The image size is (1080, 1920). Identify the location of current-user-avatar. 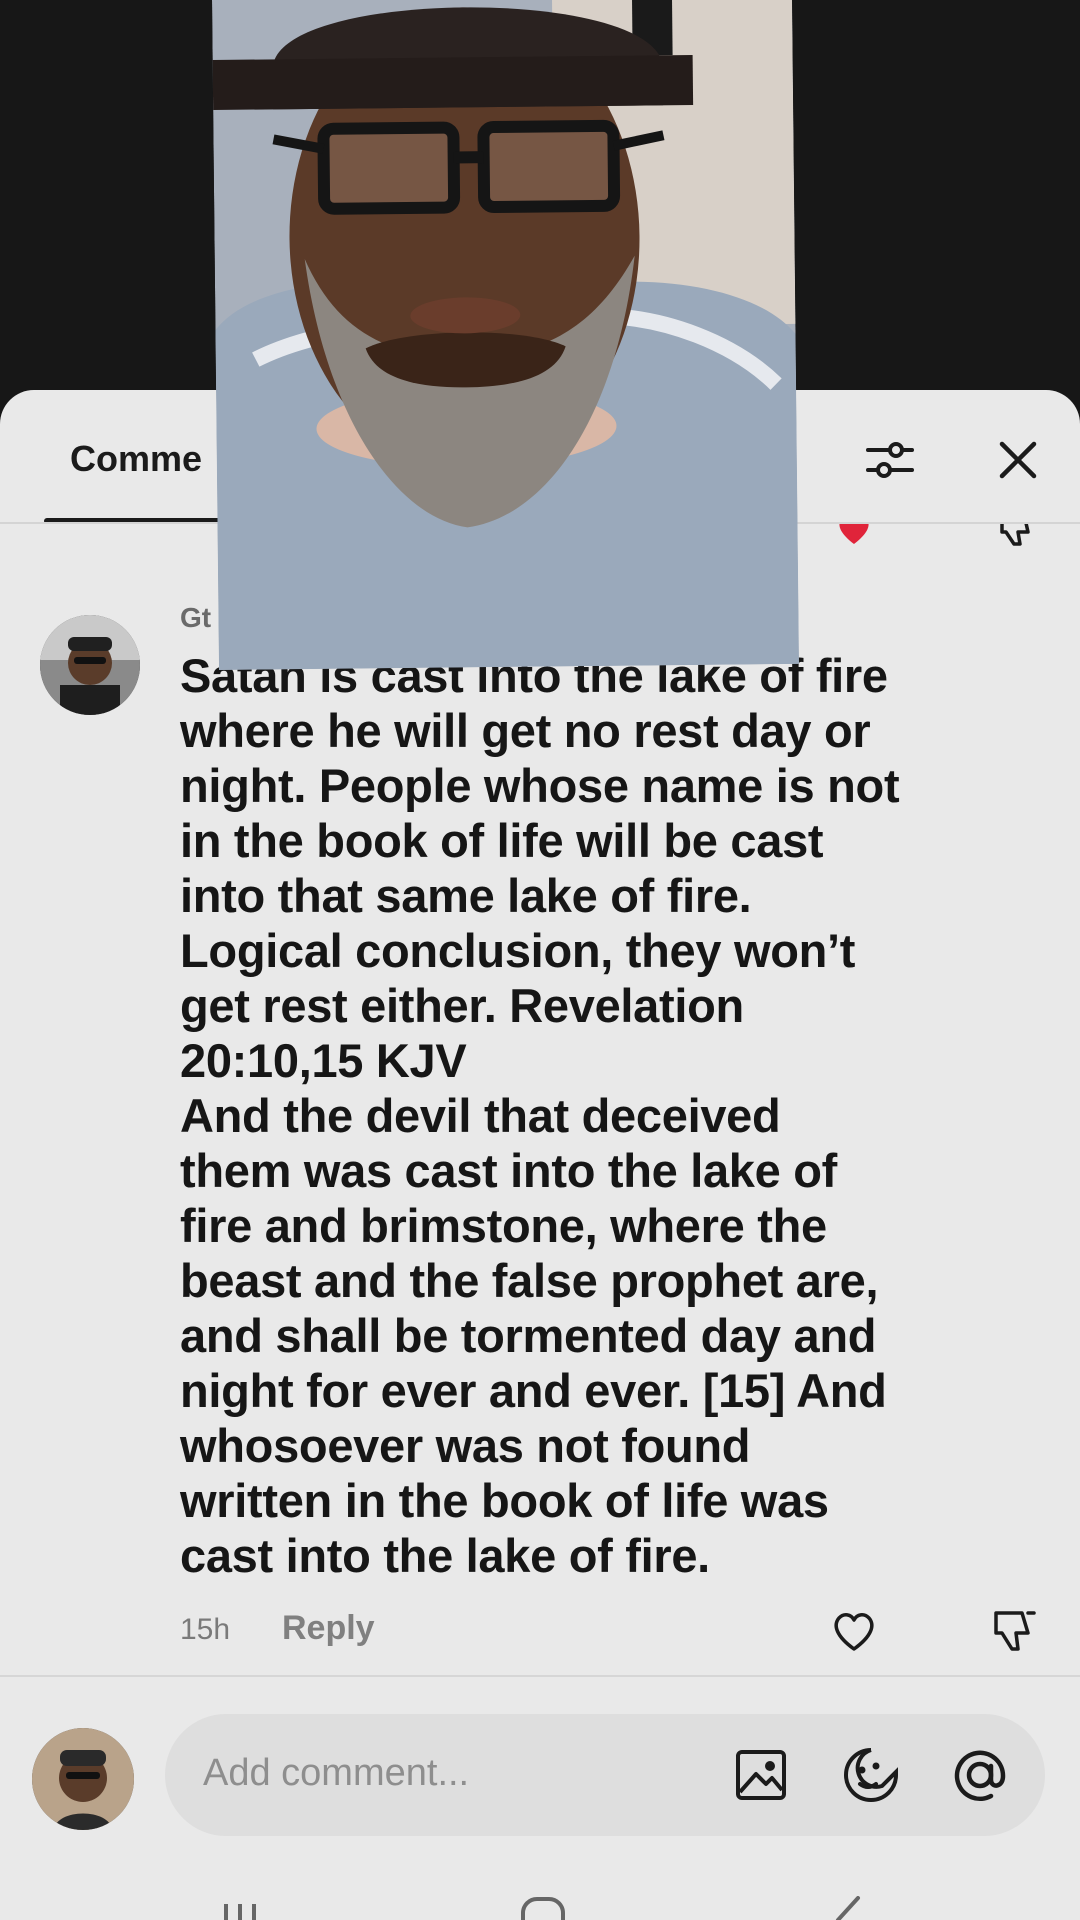
(83, 1779).